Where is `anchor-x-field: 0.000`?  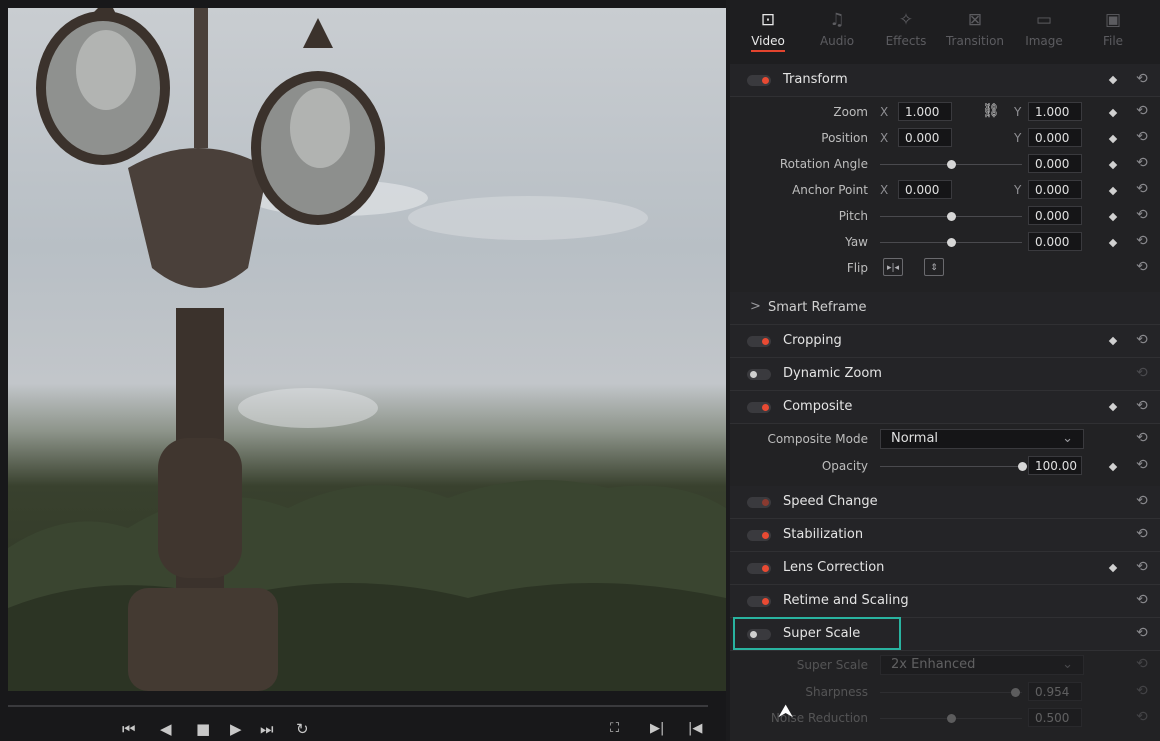
anchor-x-field: 0.000 is located at coordinates (925, 189).